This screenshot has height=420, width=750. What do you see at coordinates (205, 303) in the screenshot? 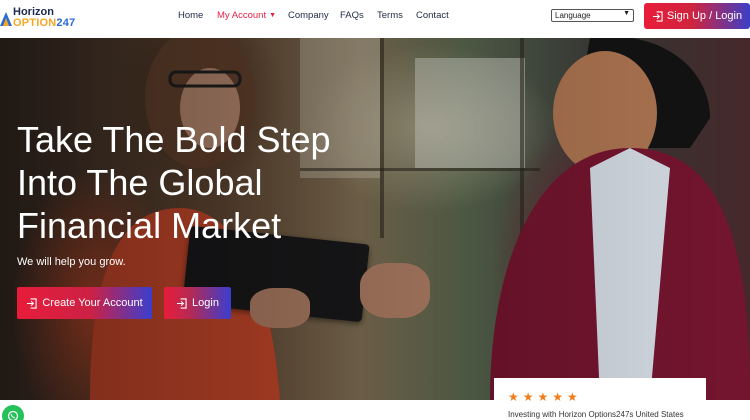
I see `hero-login-label: Login` at bounding box center [205, 303].